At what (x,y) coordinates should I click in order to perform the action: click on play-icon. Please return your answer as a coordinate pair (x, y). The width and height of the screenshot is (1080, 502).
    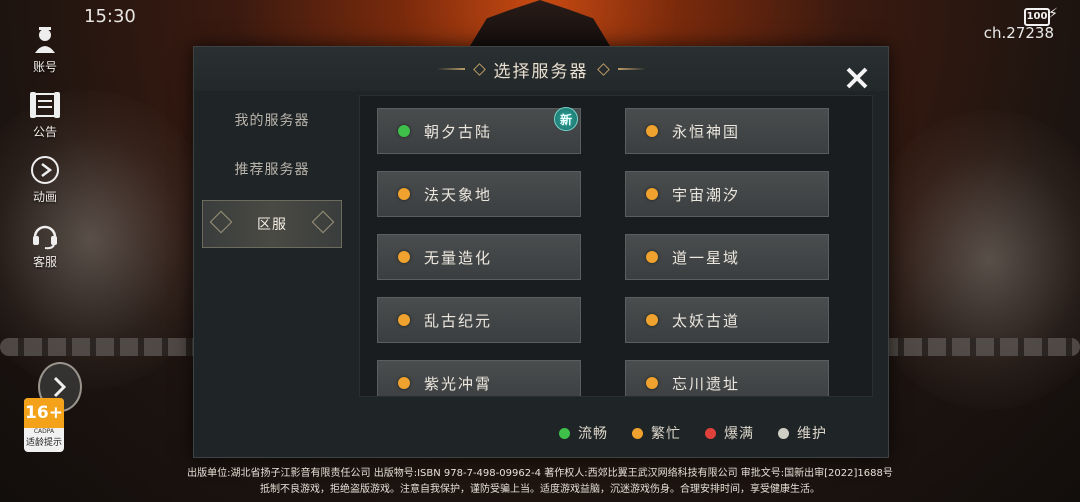
    Looking at the image, I should click on (45, 170).